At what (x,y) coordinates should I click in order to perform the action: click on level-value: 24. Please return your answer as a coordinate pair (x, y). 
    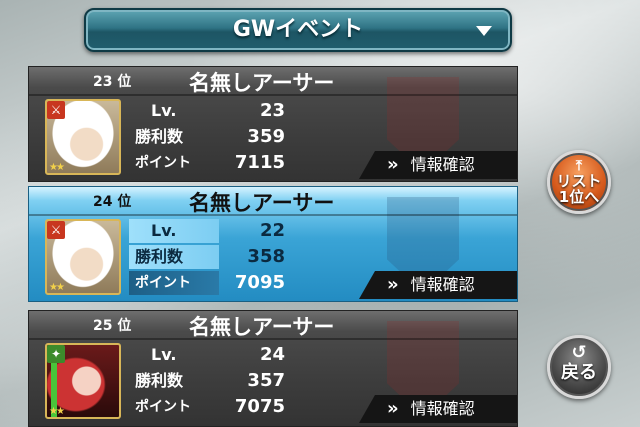
    Looking at the image, I should click on (272, 354).